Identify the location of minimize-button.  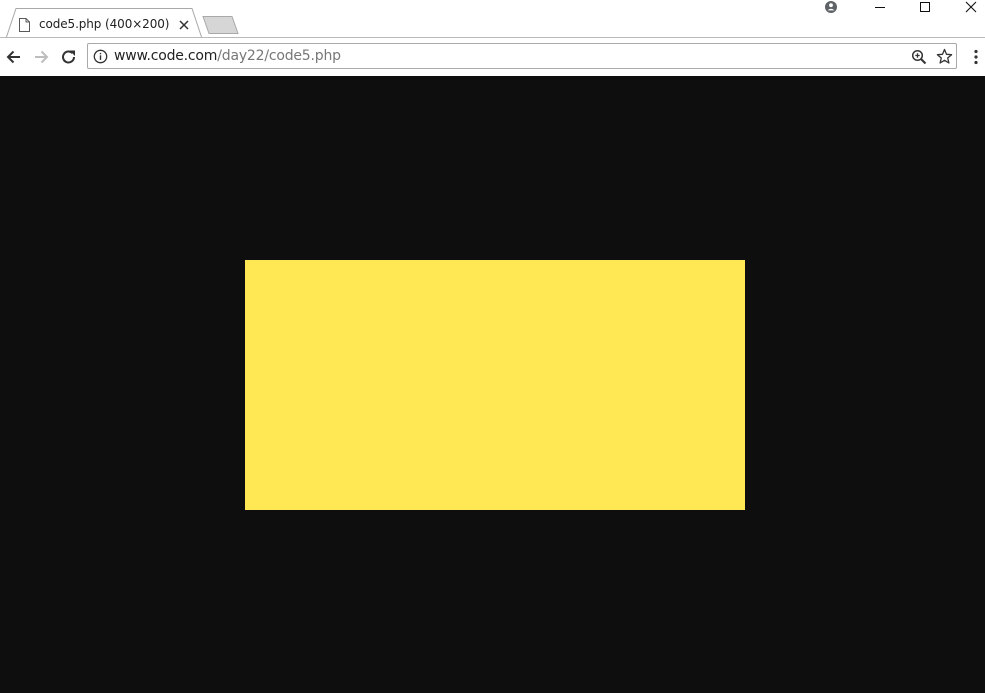
(879, 7).